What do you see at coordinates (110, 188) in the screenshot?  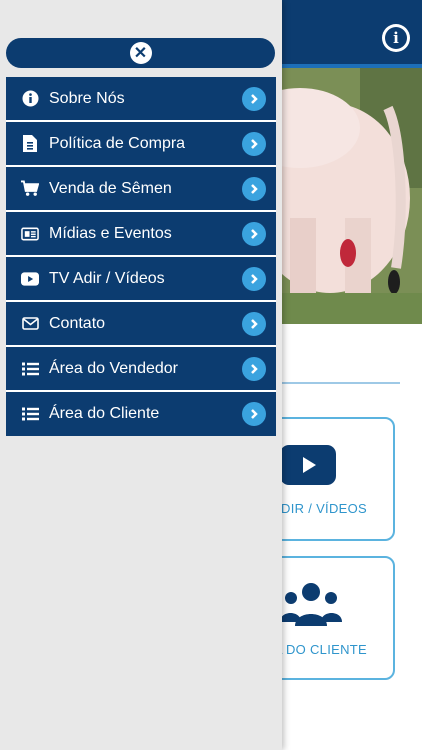 I see `menu-item-label: Venda de Sêmen` at bounding box center [110, 188].